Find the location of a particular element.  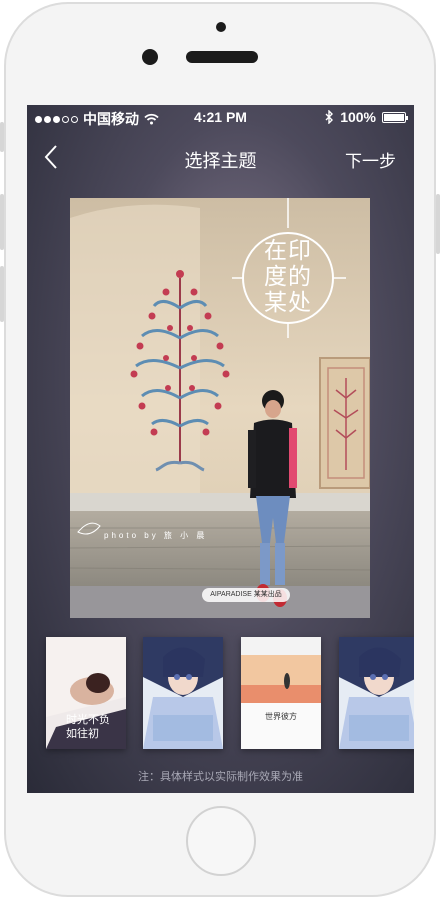

cover-publisher: AIPARADISE 某某出品 is located at coordinates (246, 594).